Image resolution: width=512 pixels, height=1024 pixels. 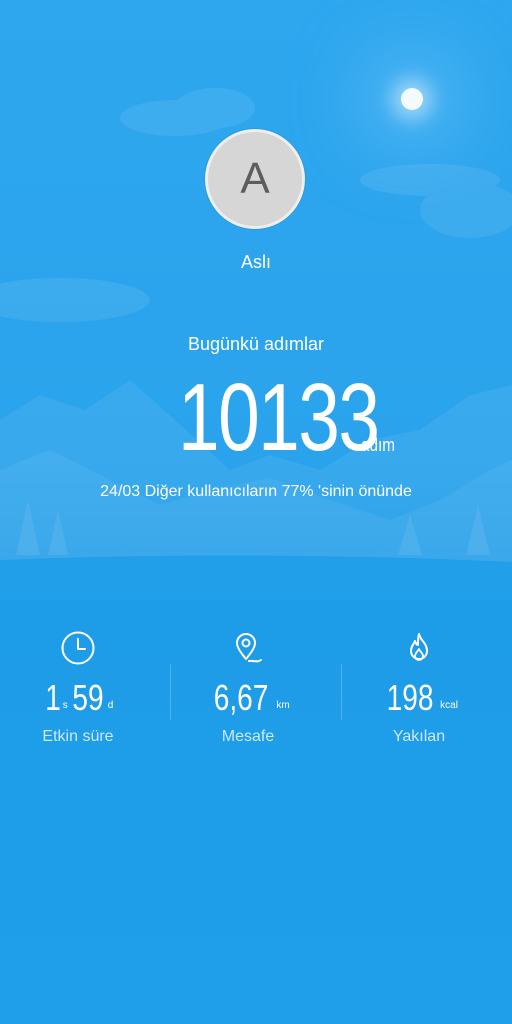 I want to click on steps-unit: adım, so click(x=378, y=445).